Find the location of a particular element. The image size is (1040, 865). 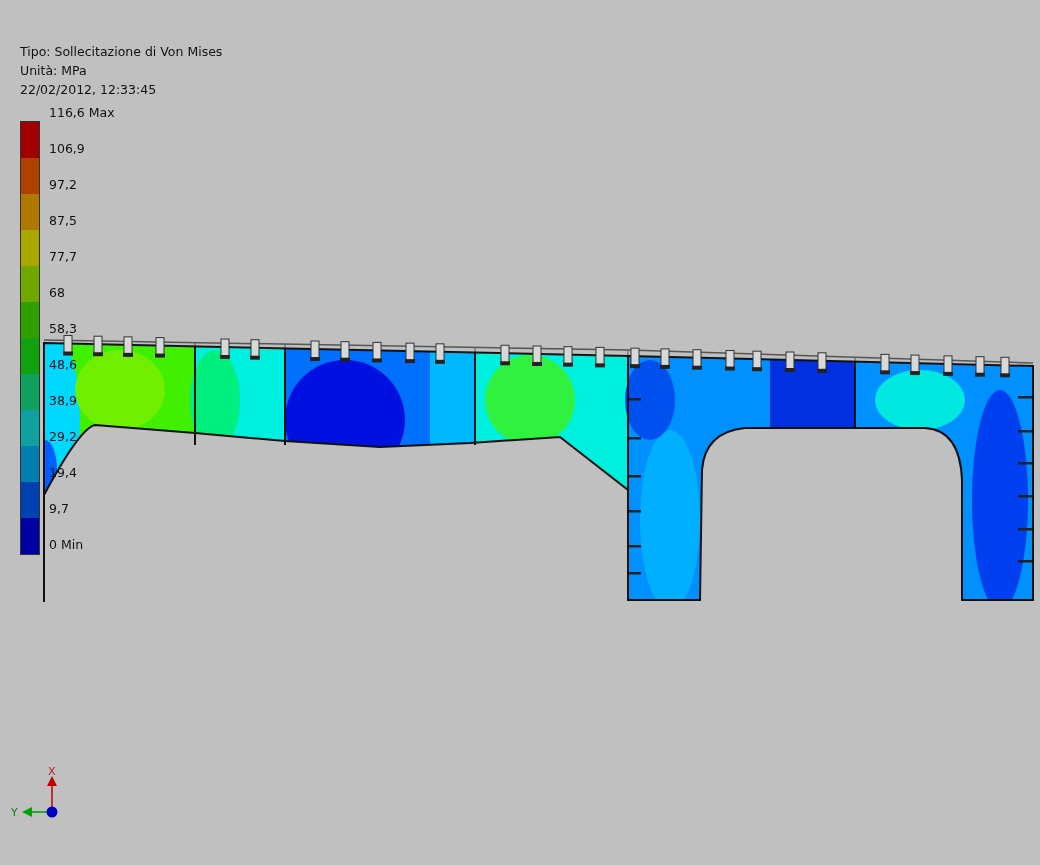

scale-value-label: 68 is located at coordinates (57, 293).